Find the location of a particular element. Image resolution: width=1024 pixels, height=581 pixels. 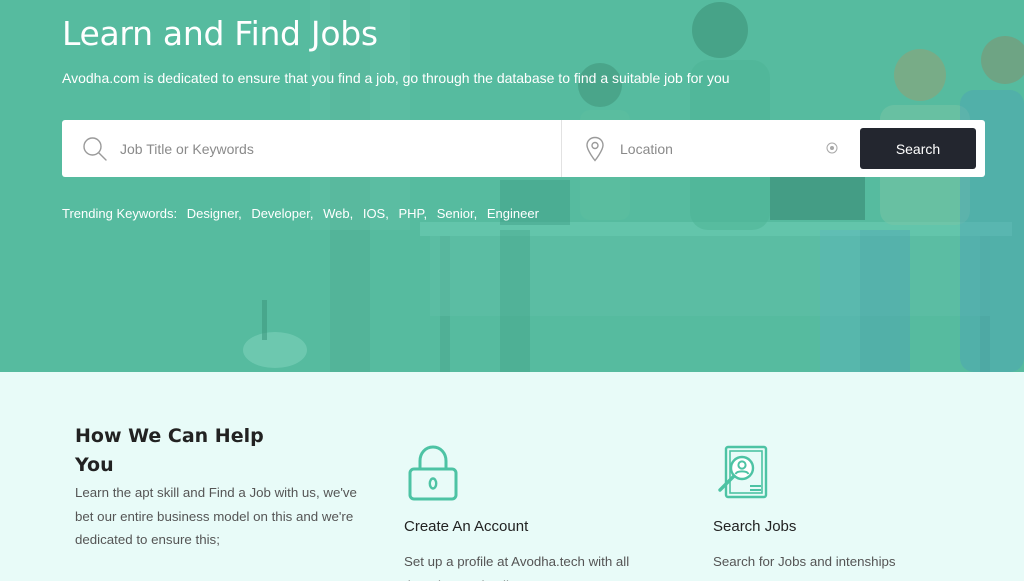

trending-keyword-web: Web, is located at coordinates (338, 213).